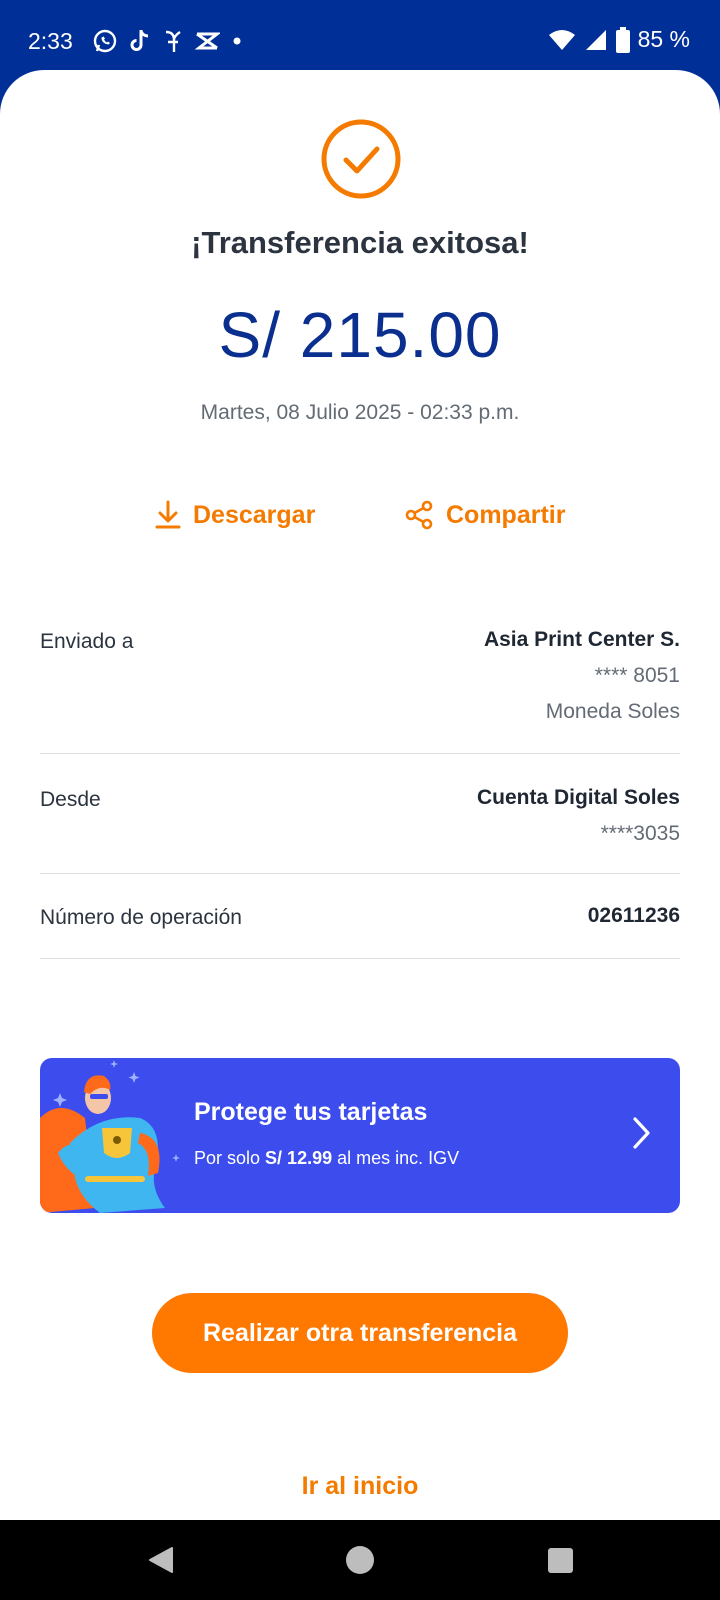 This screenshot has height=1600, width=720. Describe the element at coordinates (622, 39) in the screenshot. I see `battery-icon` at that location.